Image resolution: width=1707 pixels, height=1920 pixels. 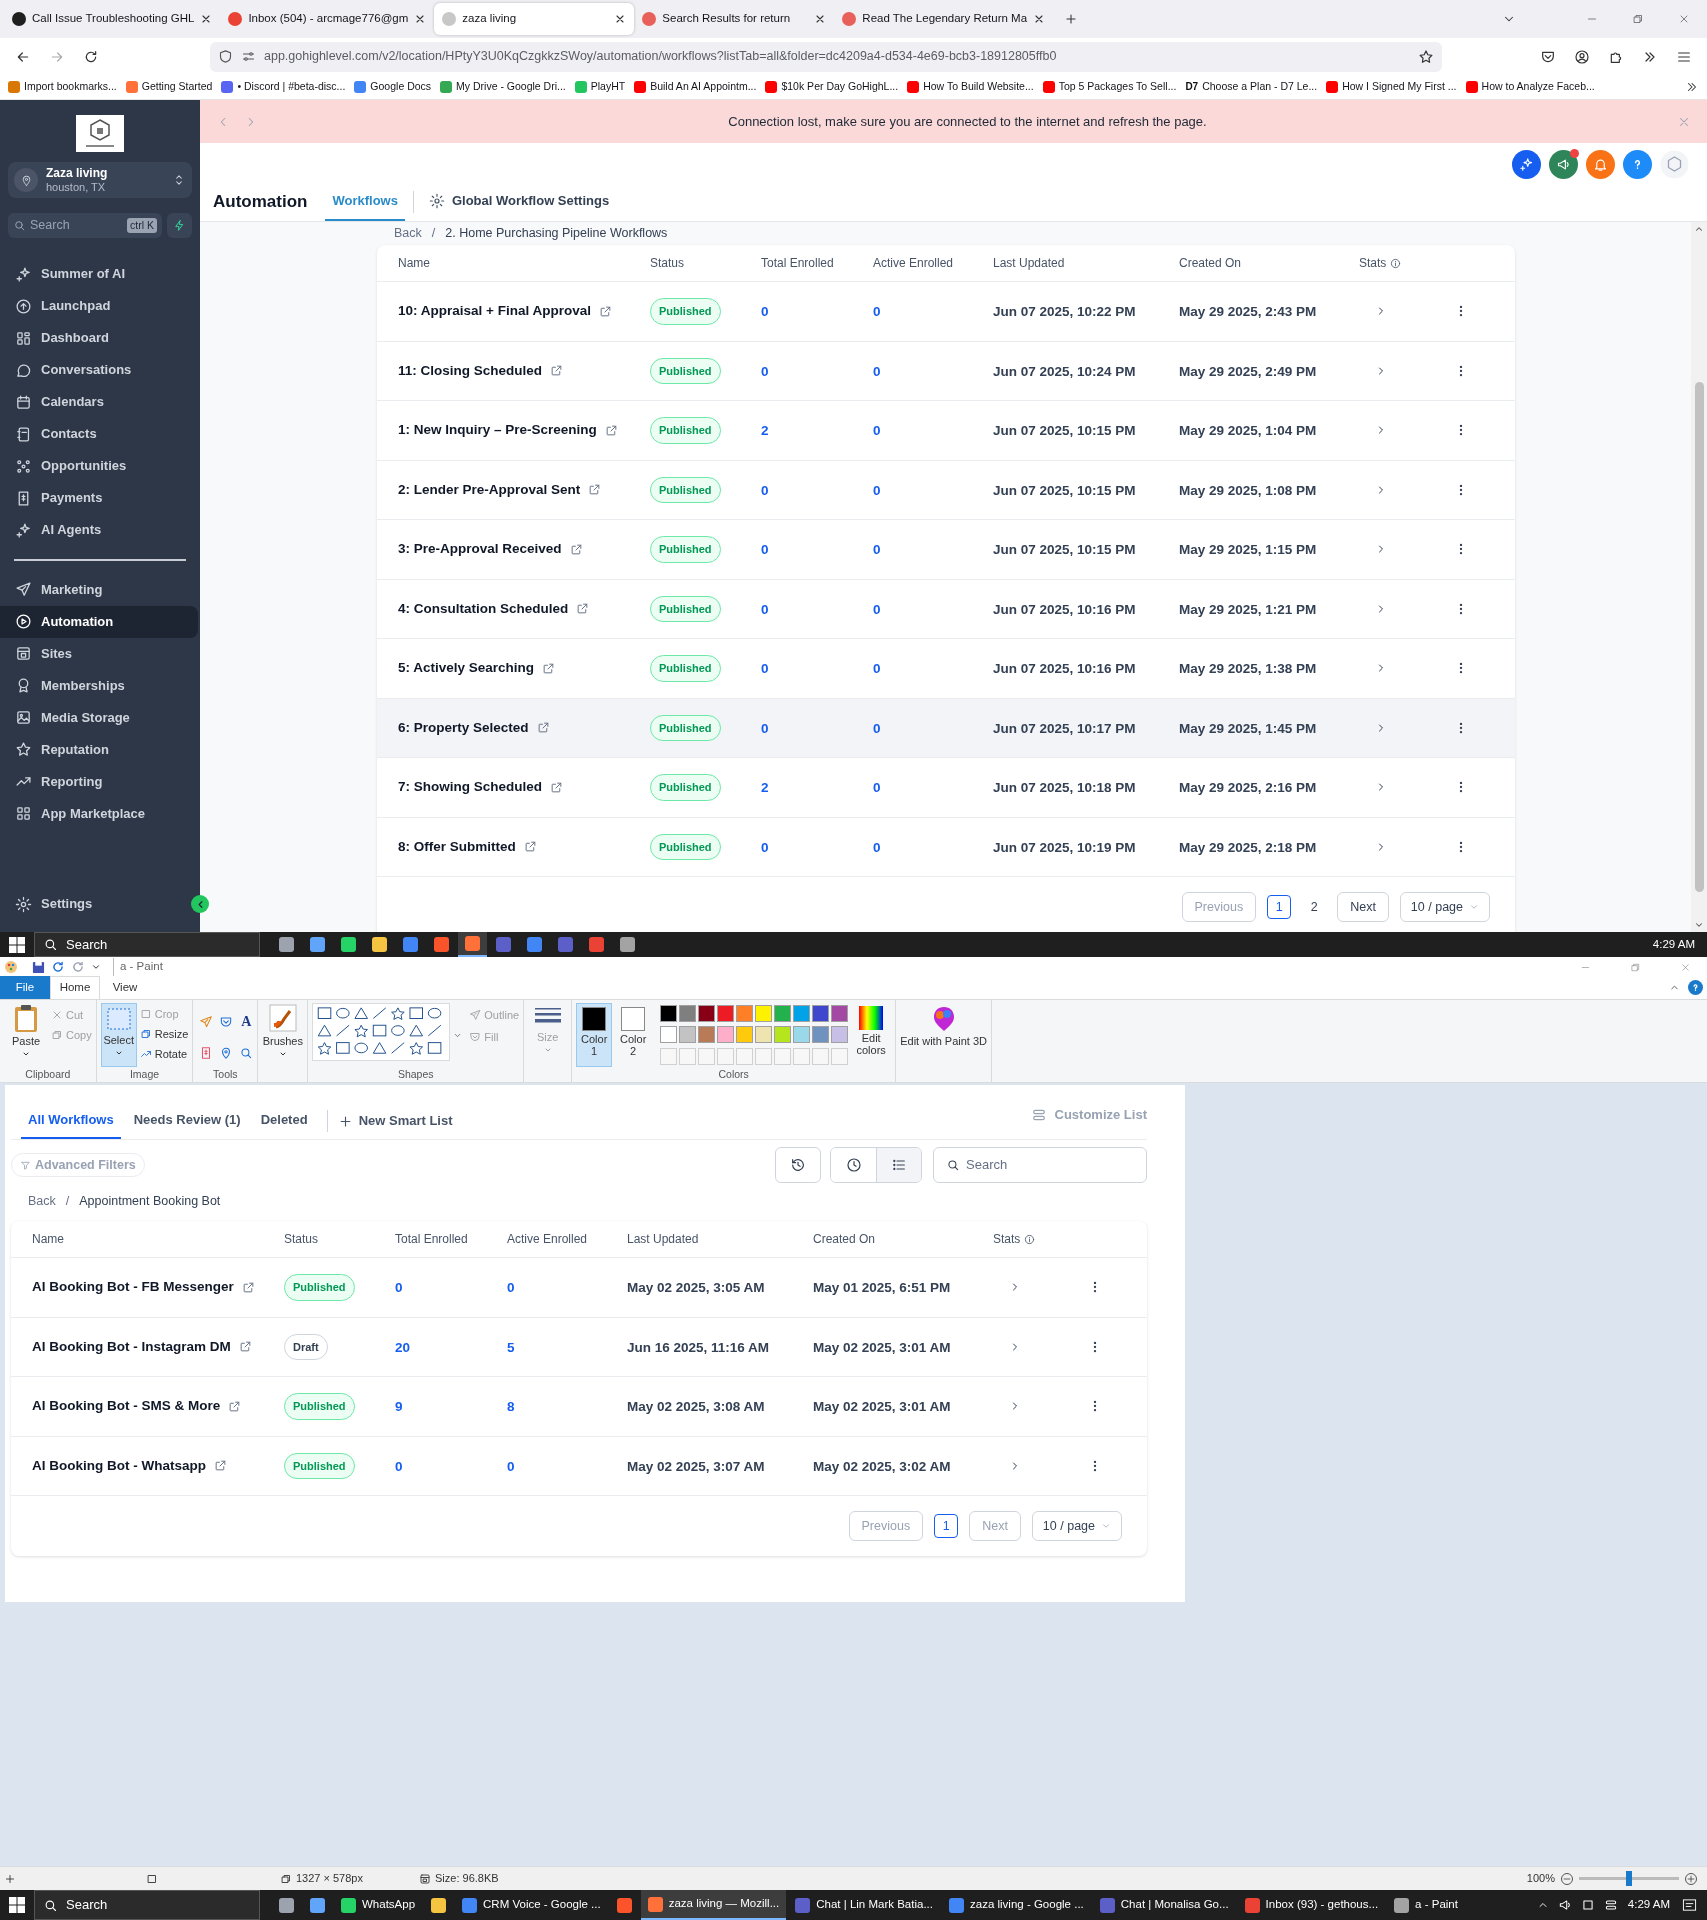 What do you see at coordinates (71, 1121) in the screenshot?
I see `list-tab: All Workflows` at bounding box center [71, 1121].